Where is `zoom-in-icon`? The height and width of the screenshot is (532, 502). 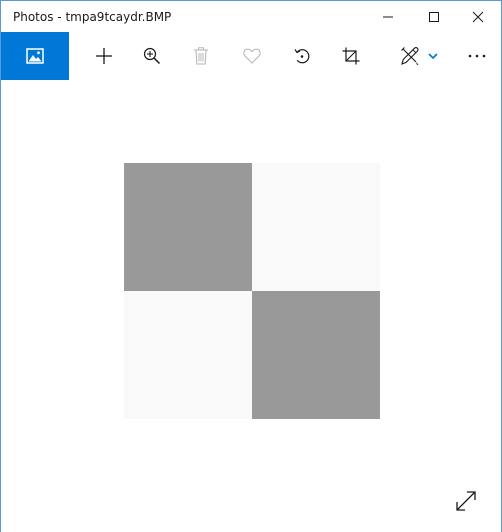
zoom-in-icon is located at coordinates (152, 56).